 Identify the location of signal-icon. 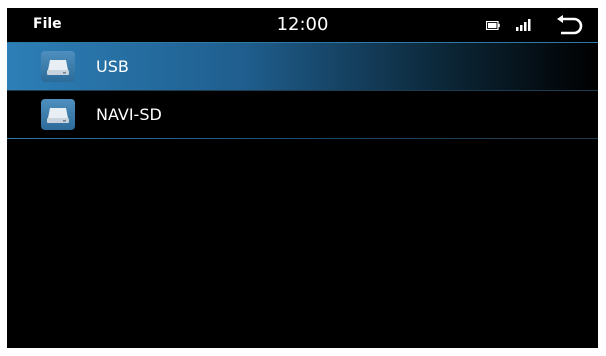
(523, 25).